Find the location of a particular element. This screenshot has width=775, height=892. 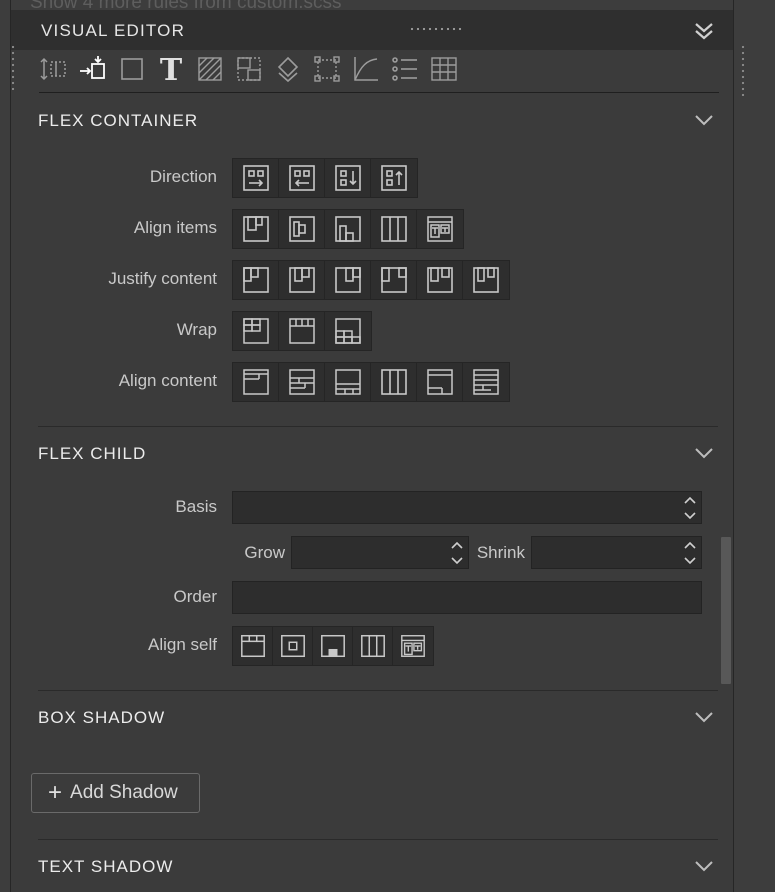

direction-row-button is located at coordinates (256, 178).